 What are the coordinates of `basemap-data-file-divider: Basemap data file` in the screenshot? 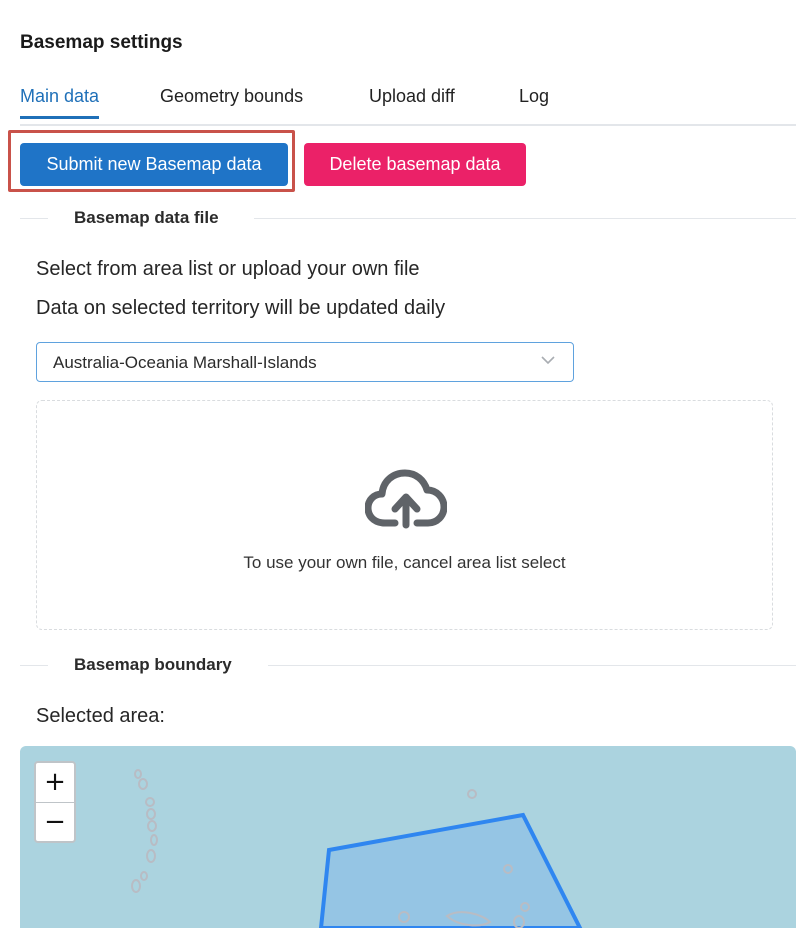 It's located at (408, 218).